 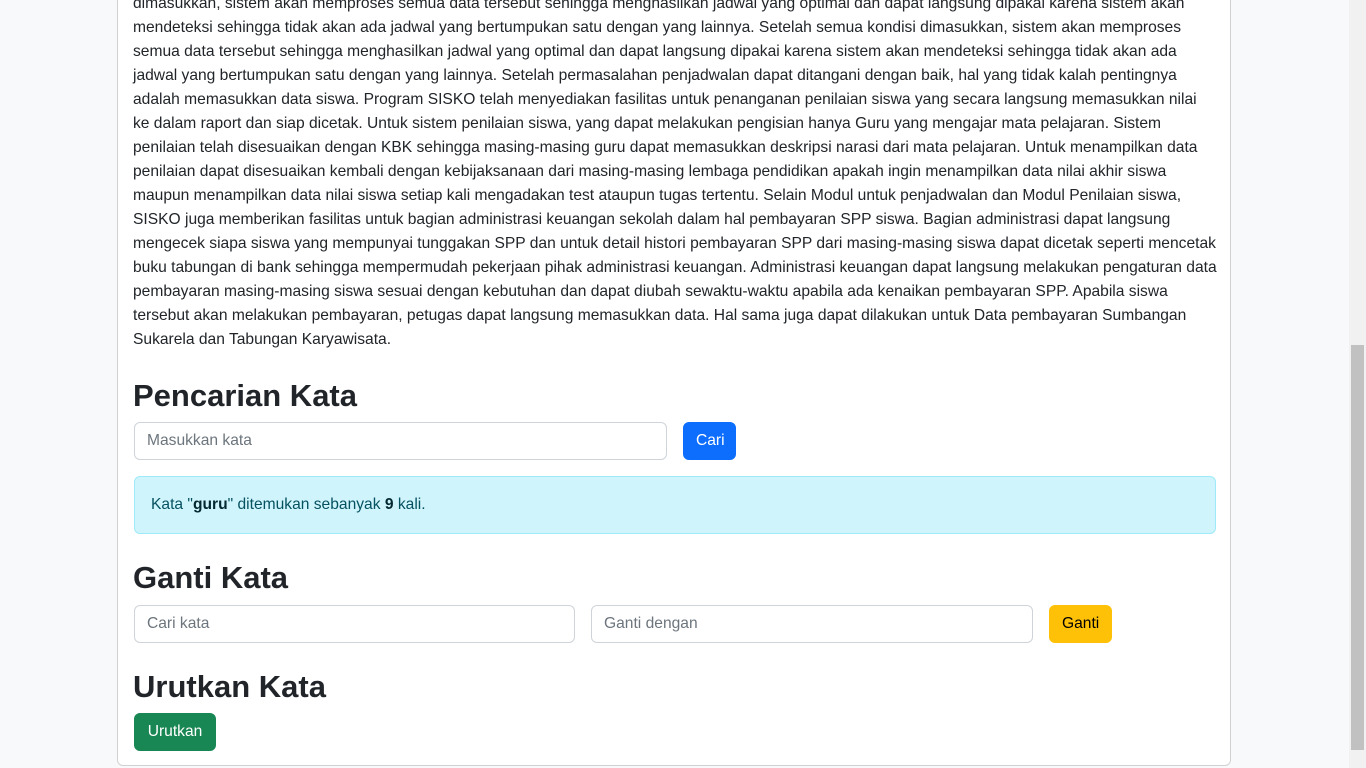 What do you see at coordinates (210, 504) in the screenshot?
I see `result-word: guru` at bounding box center [210, 504].